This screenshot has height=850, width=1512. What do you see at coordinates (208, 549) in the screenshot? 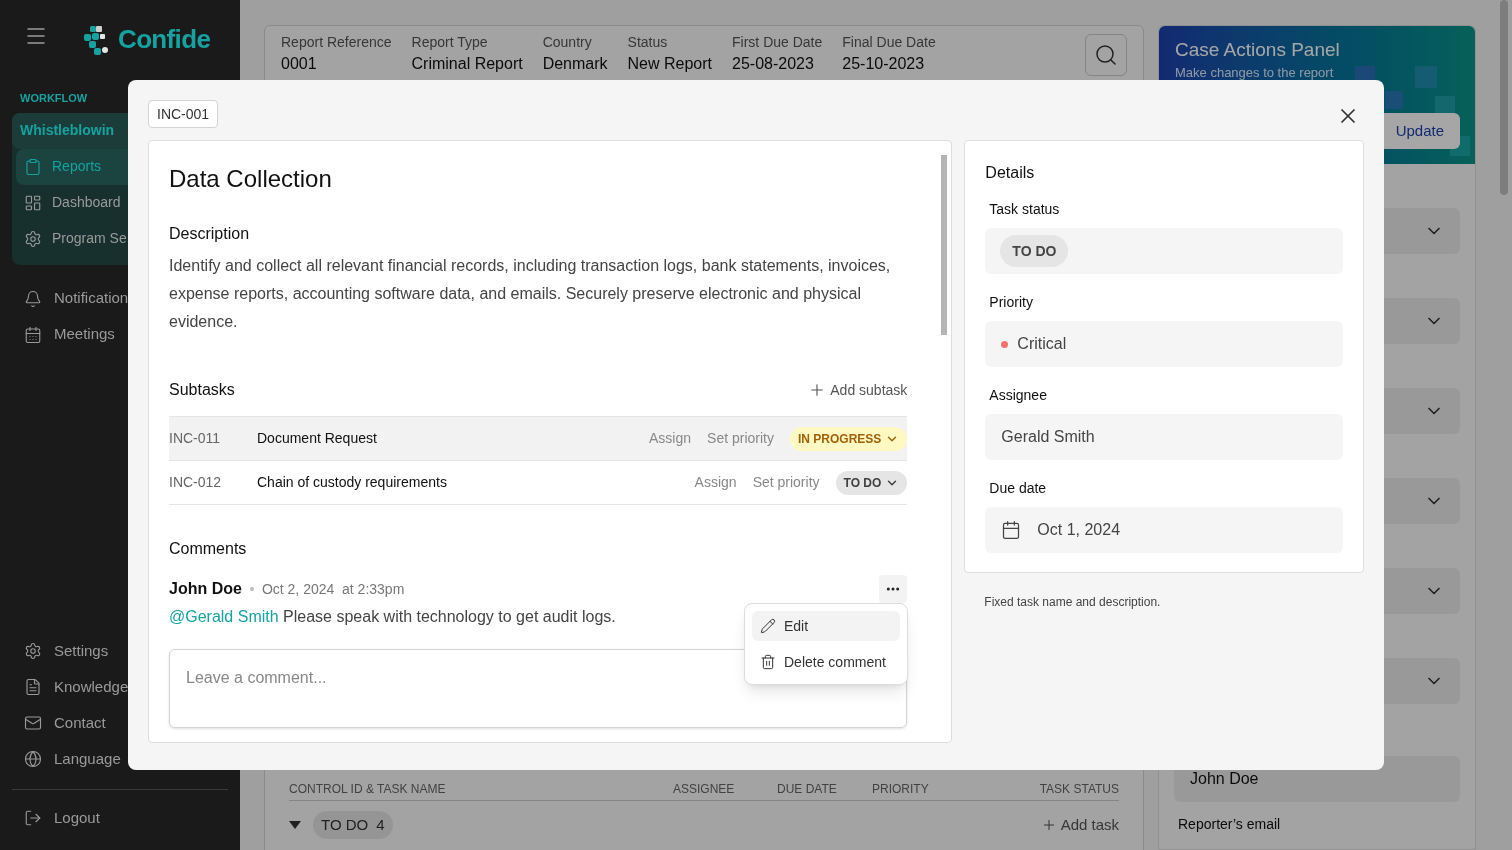
I see `section-heading: Comments` at bounding box center [208, 549].